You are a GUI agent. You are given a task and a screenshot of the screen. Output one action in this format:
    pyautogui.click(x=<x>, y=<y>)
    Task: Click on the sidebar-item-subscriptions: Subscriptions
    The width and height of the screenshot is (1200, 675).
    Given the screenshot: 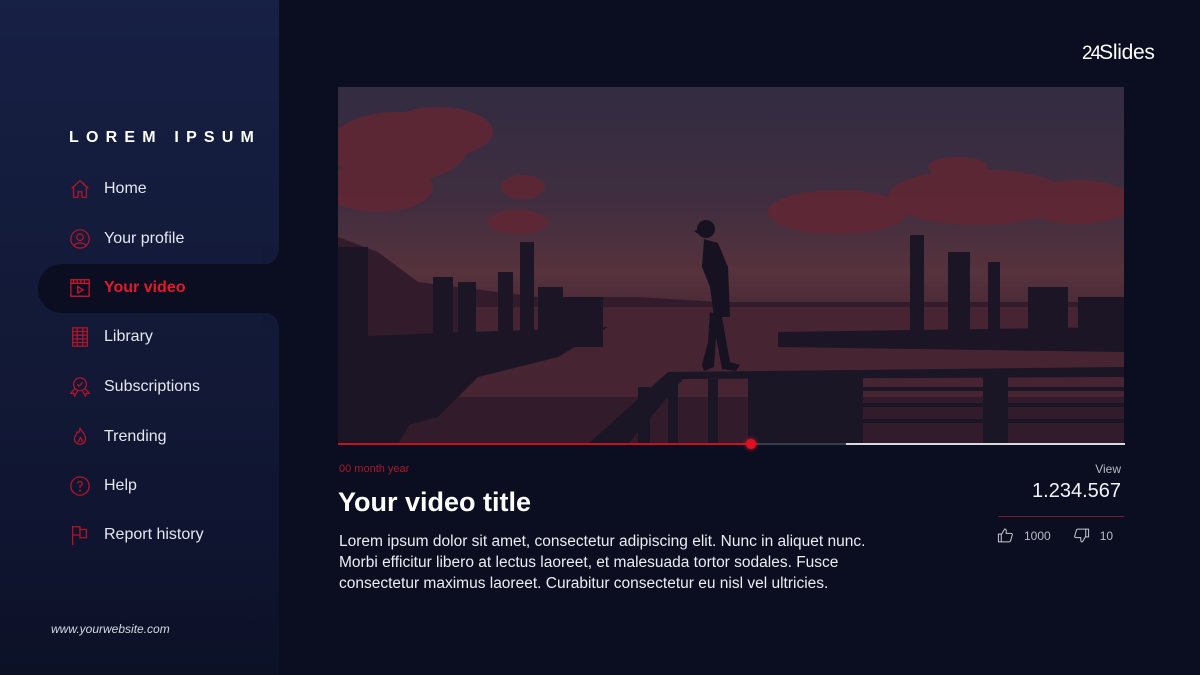 What is the action you would take?
    pyautogui.click(x=160, y=387)
    